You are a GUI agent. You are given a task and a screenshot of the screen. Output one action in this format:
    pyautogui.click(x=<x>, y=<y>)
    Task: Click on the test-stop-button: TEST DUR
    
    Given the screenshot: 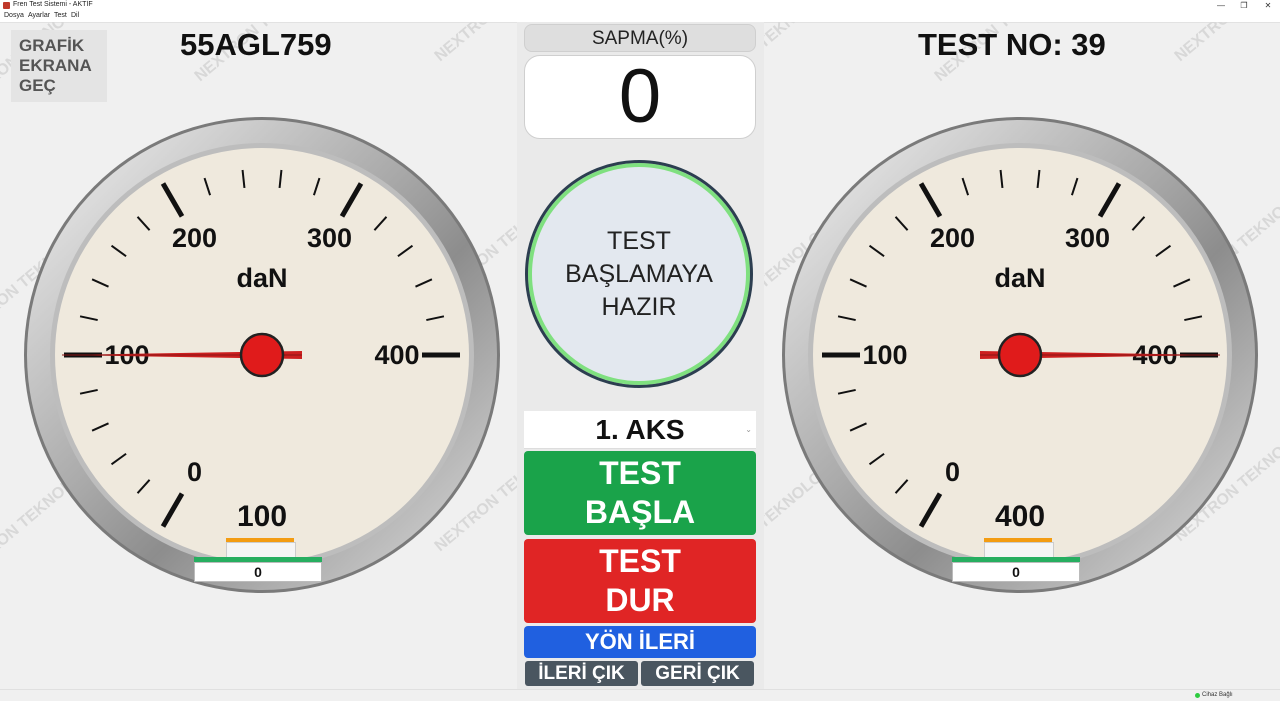 What is the action you would take?
    pyautogui.click(x=640, y=581)
    